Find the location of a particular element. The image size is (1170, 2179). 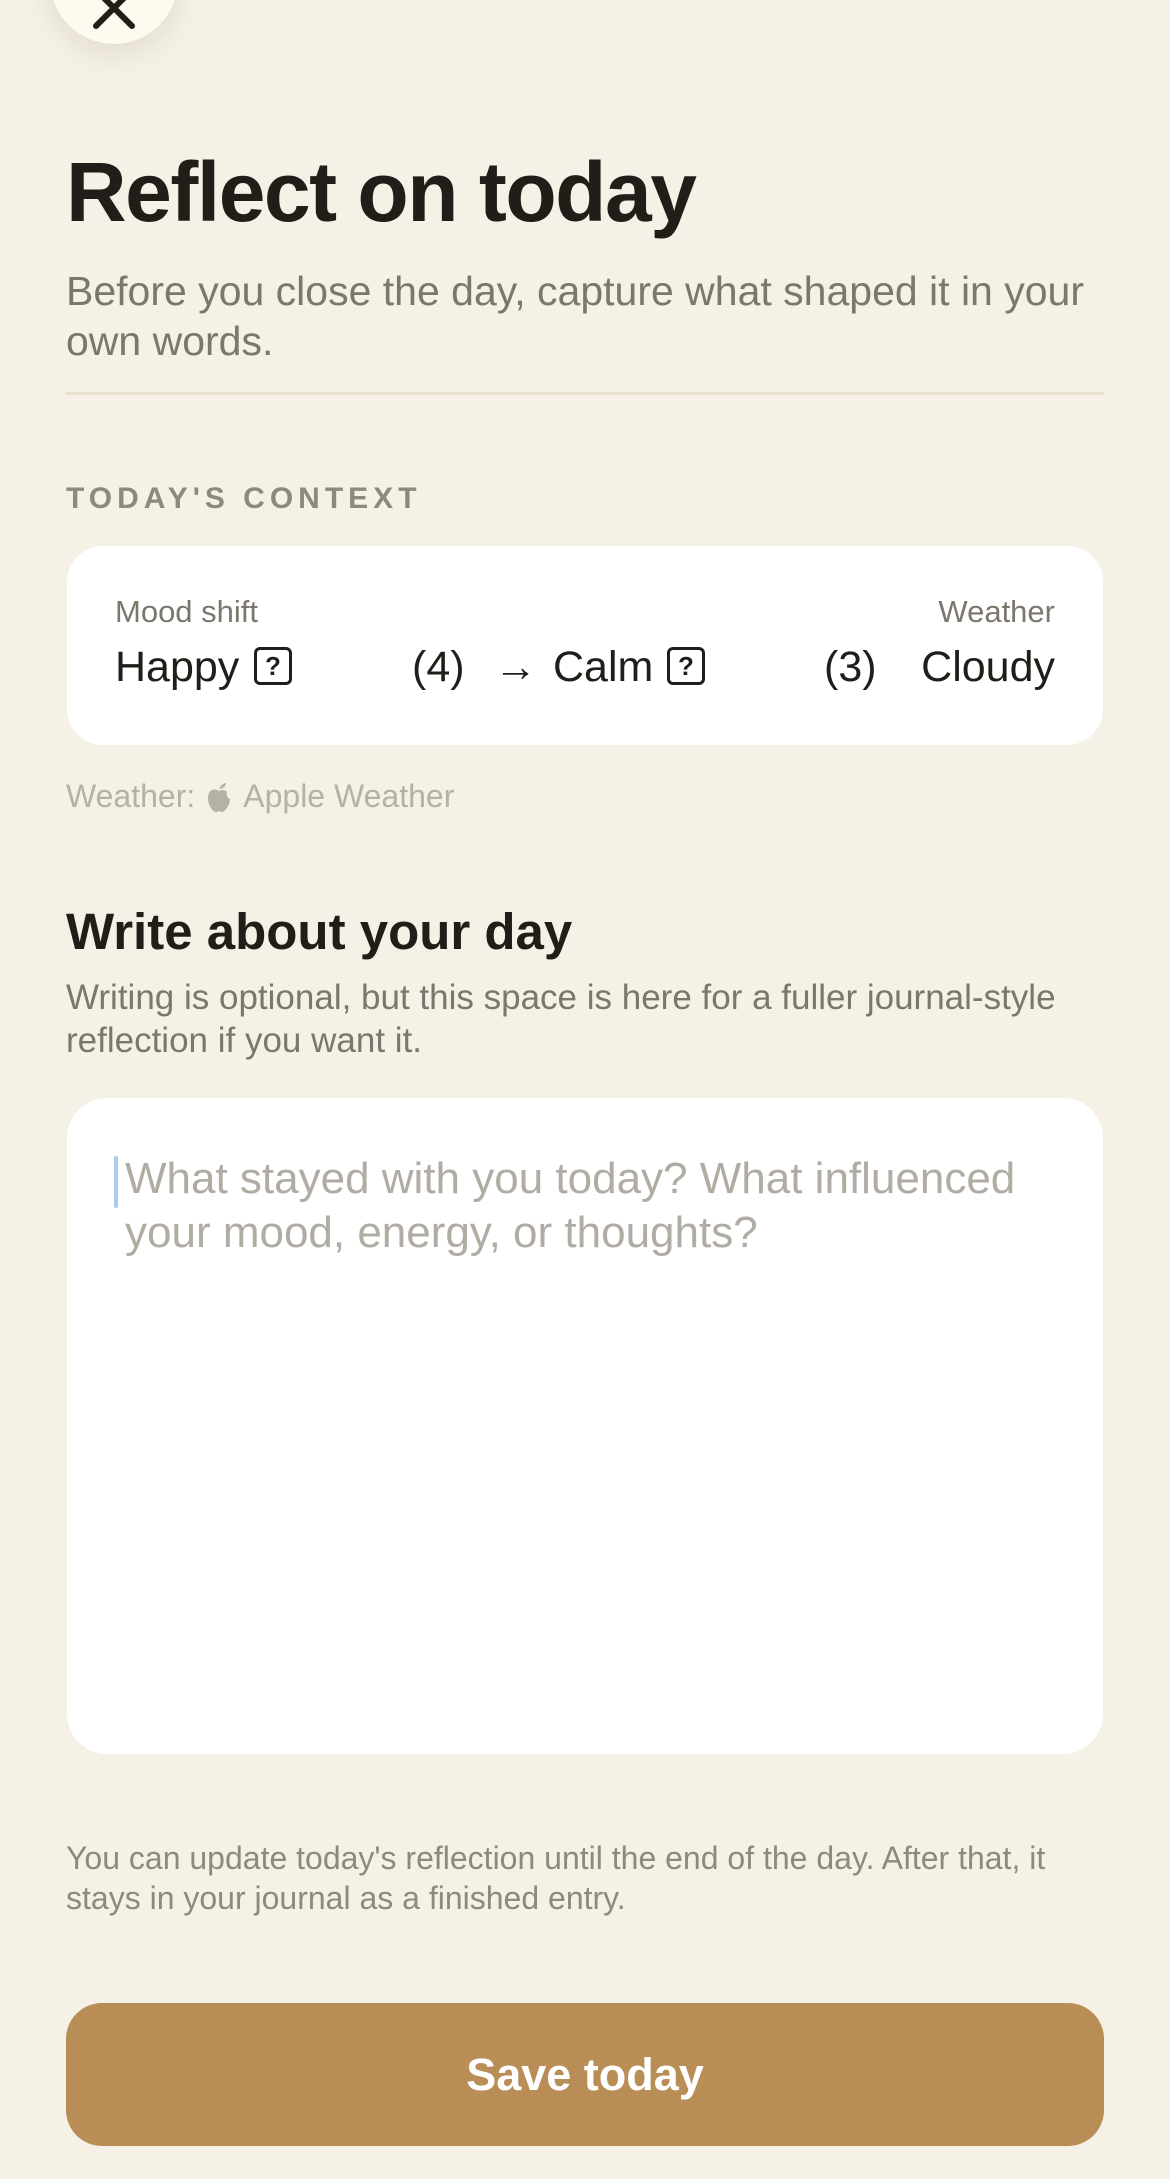

mood-from-help-icon: ? is located at coordinates (273, 667).